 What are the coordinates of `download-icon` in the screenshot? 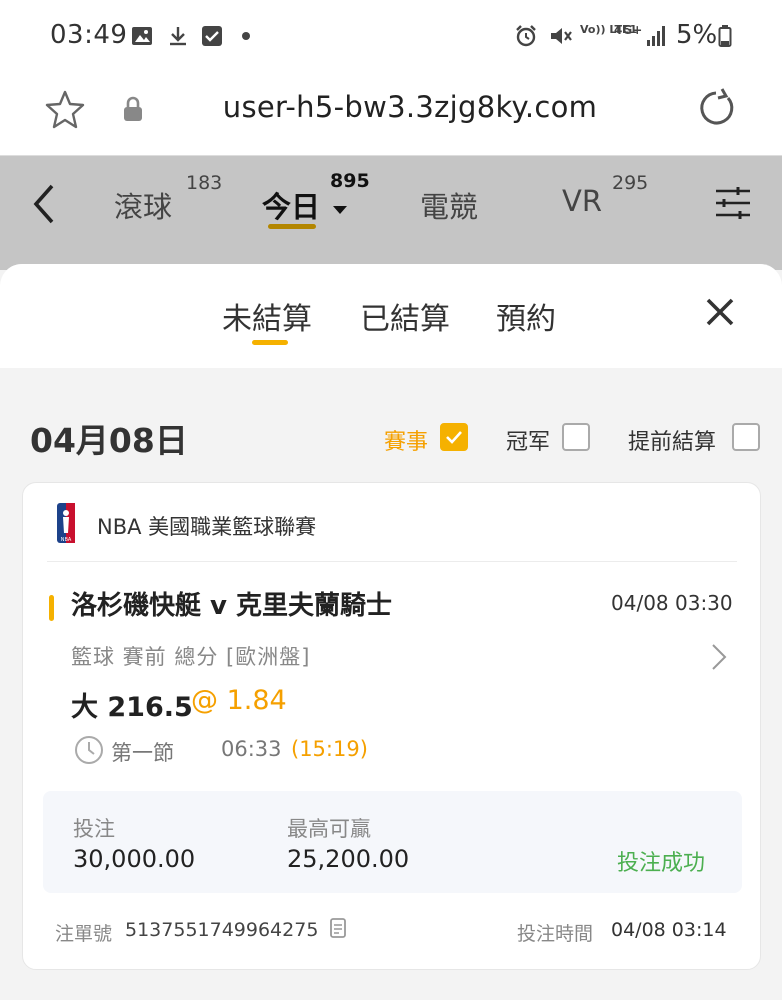 It's located at (178, 36).